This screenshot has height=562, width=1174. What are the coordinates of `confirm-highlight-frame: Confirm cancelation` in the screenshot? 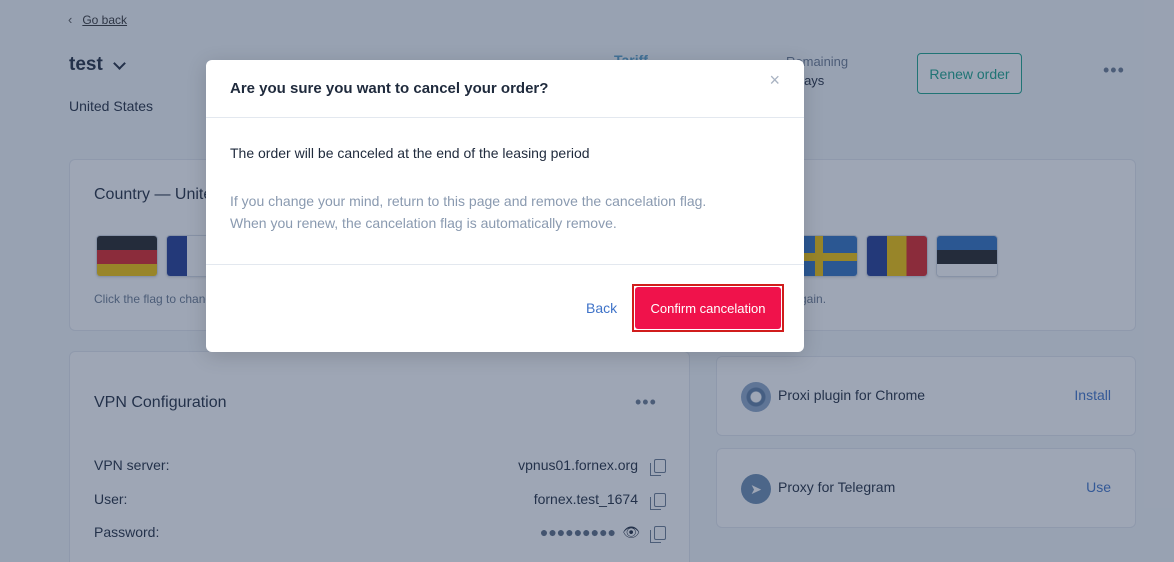 It's located at (708, 308).